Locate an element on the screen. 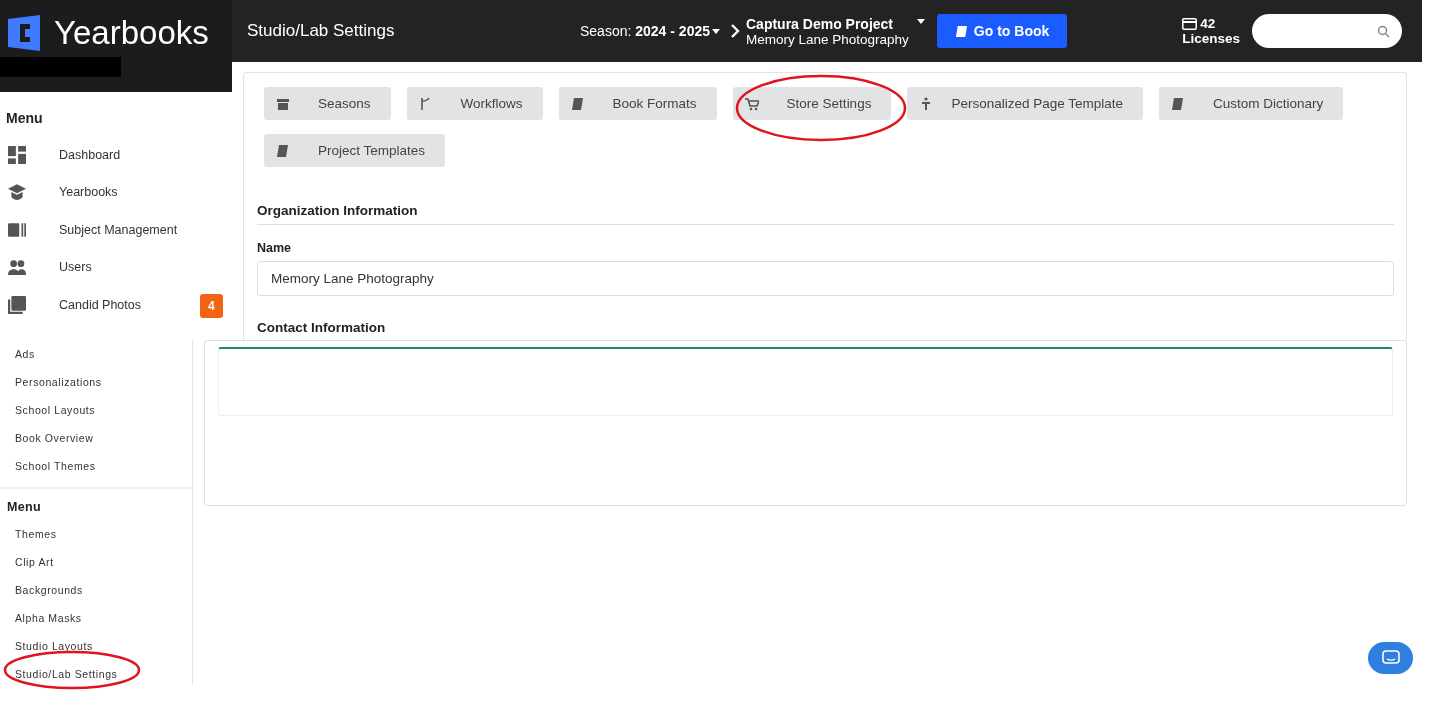  sidebar-item: Alpha Masks is located at coordinates (96, 618).